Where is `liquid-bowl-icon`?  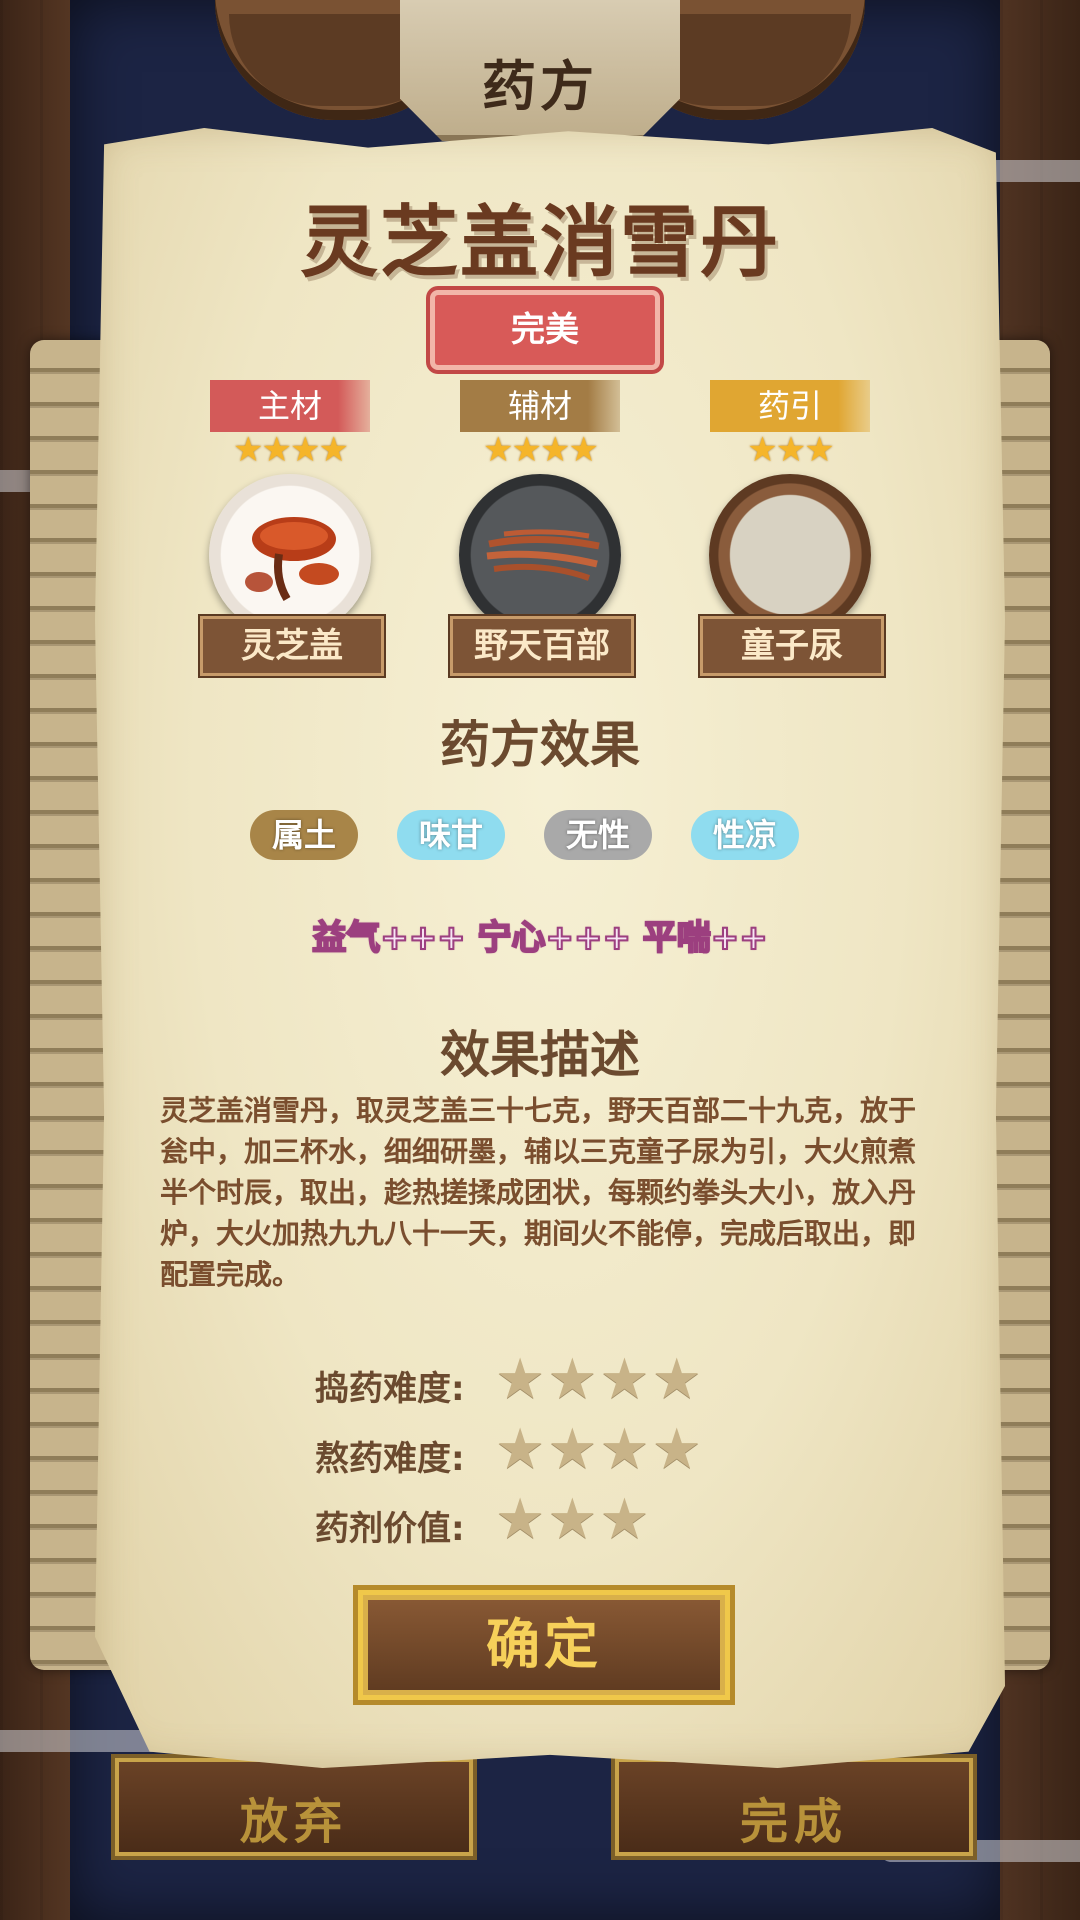 liquid-bowl-icon is located at coordinates (790, 555).